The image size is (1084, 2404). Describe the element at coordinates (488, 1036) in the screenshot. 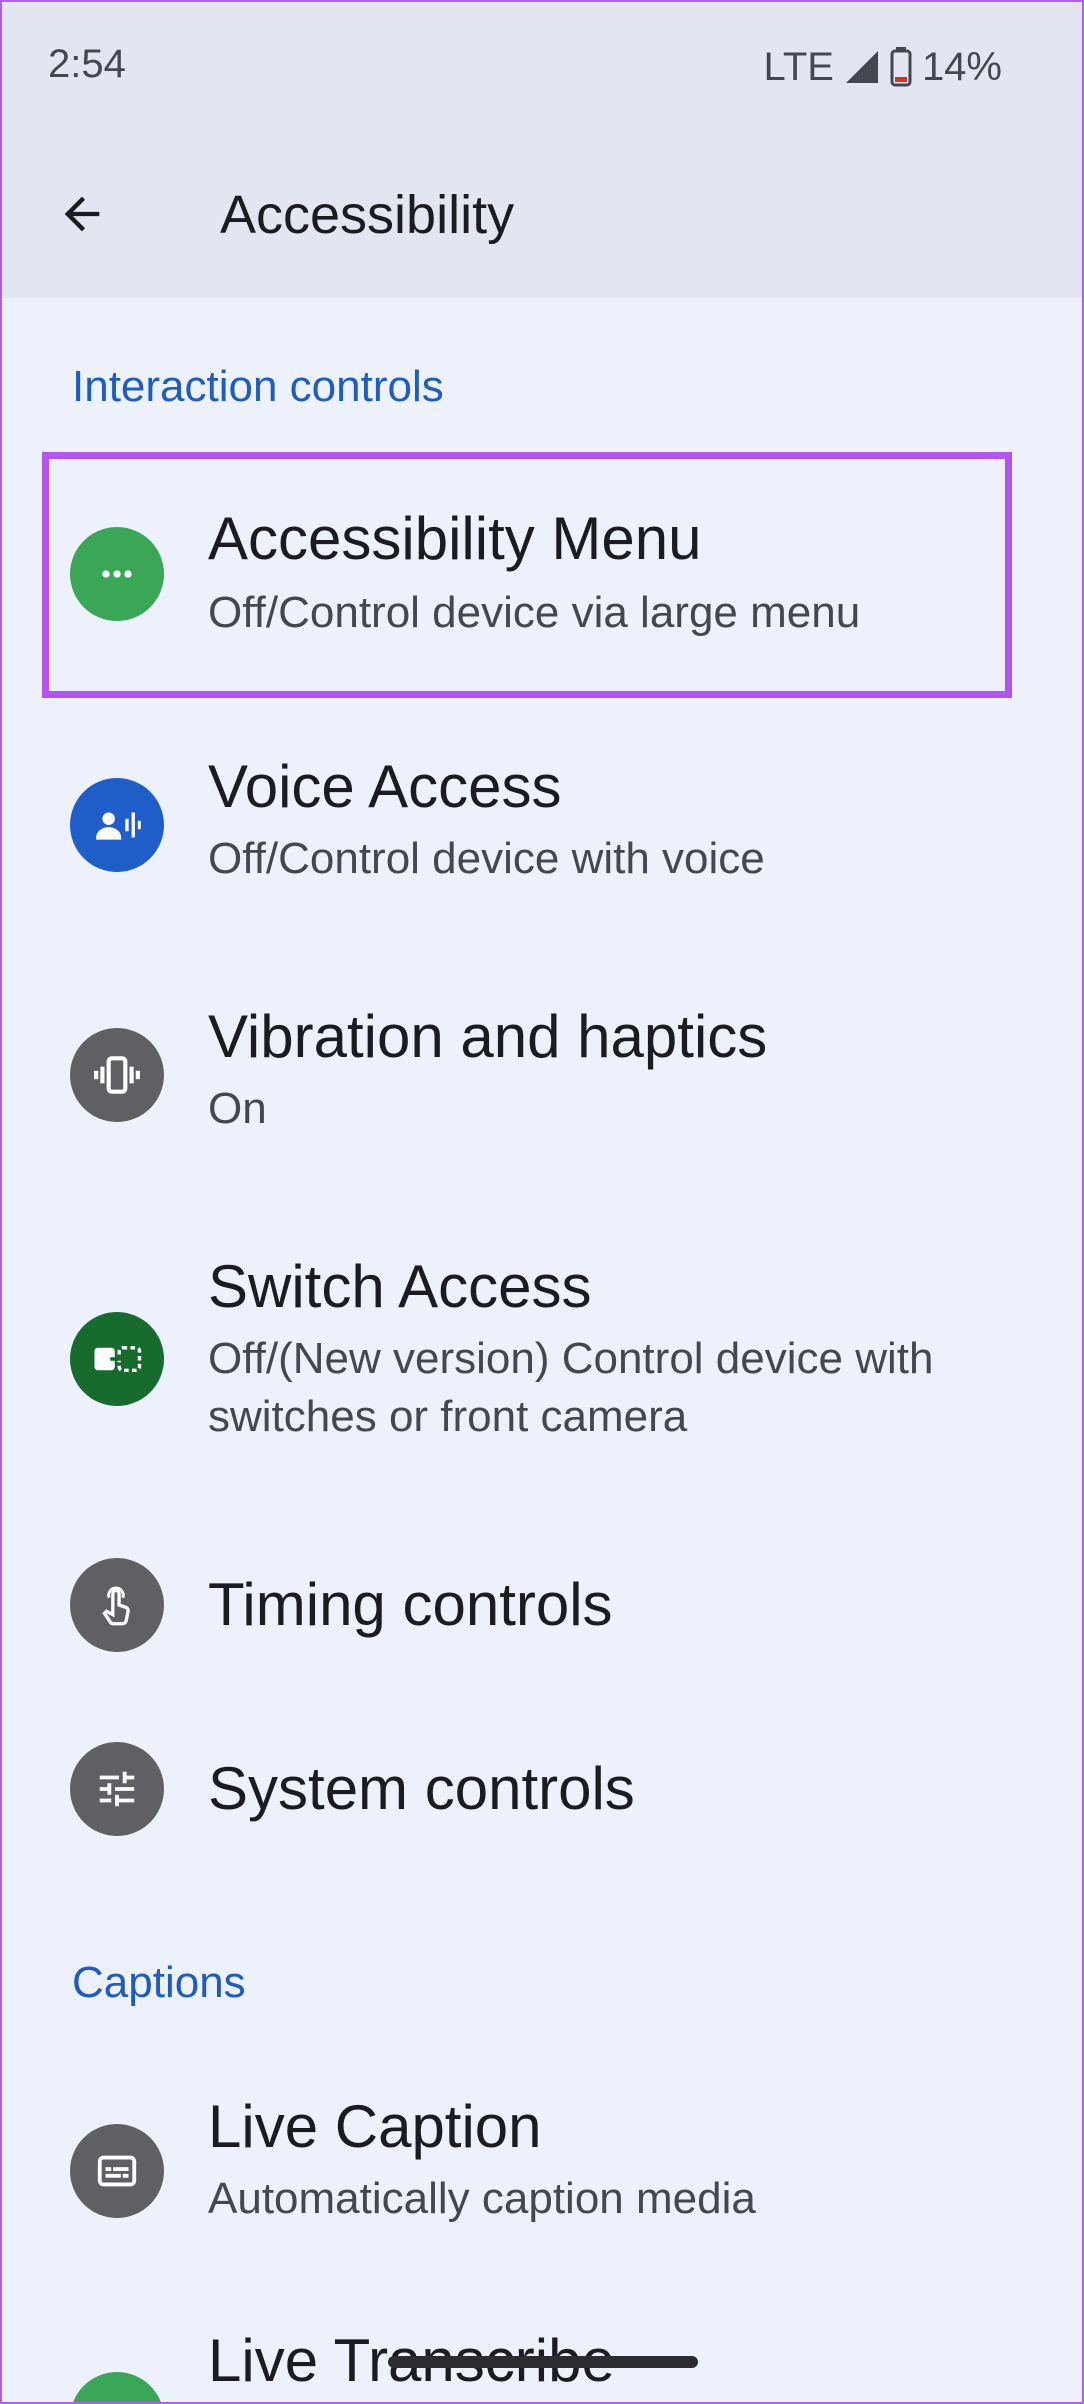

I see `item-title: Vibration and haptics` at that location.